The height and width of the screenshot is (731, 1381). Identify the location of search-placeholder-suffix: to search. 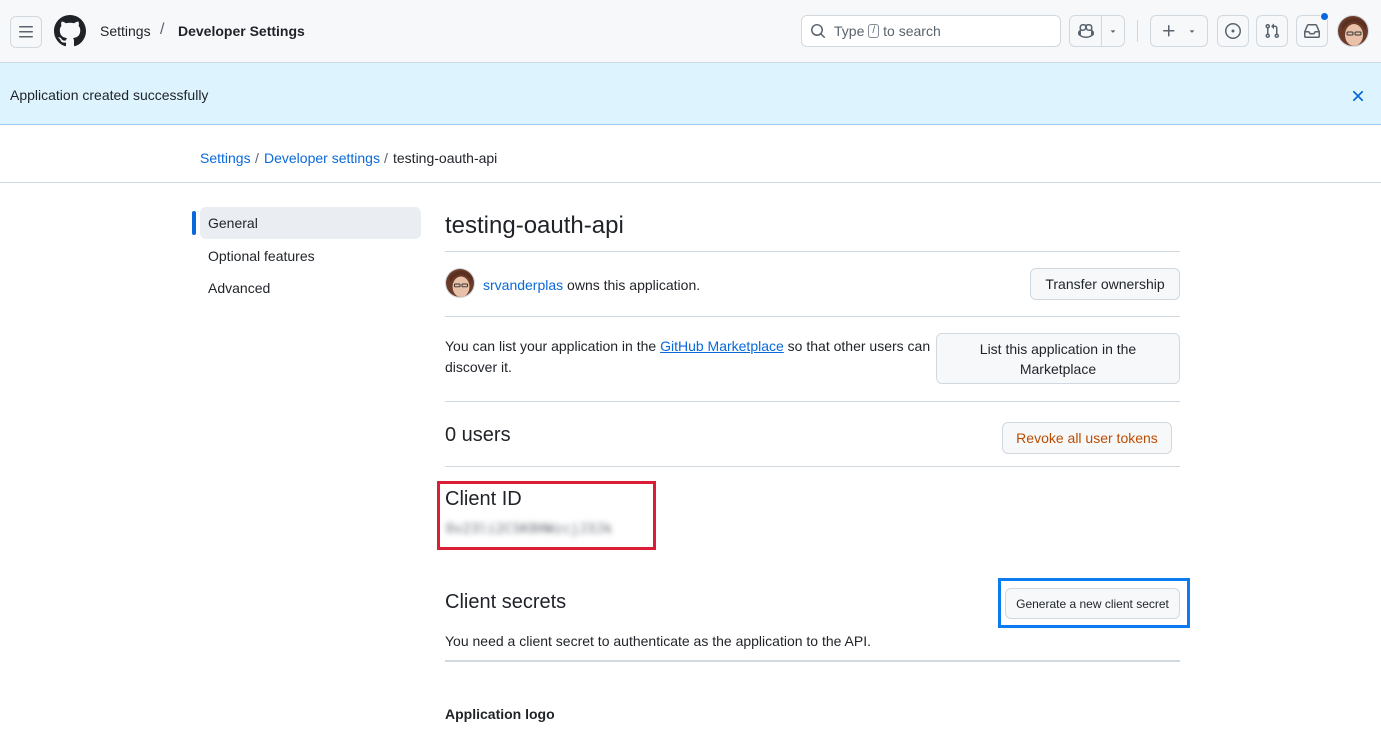
(912, 31).